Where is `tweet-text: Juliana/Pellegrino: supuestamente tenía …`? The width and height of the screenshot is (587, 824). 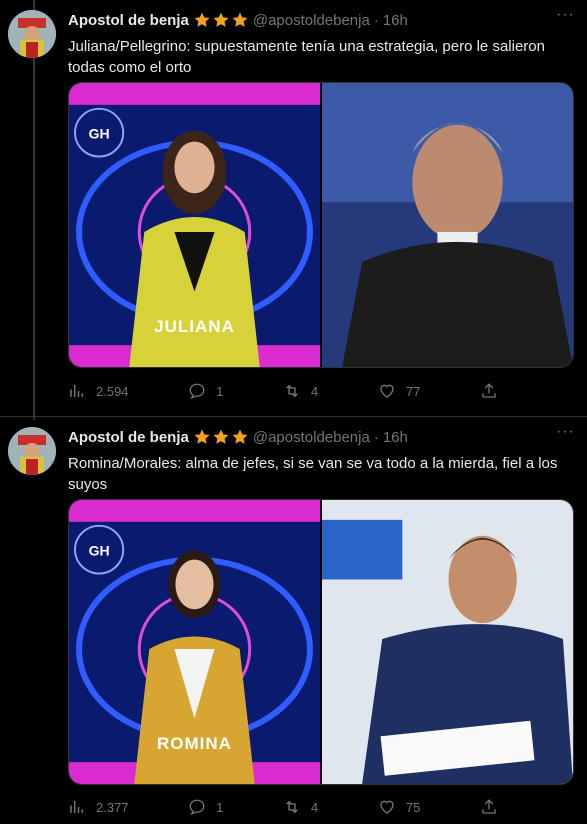 tweet-text: Juliana/Pellegrino: supuestamente tenía … is located at coordinates (306, 57).